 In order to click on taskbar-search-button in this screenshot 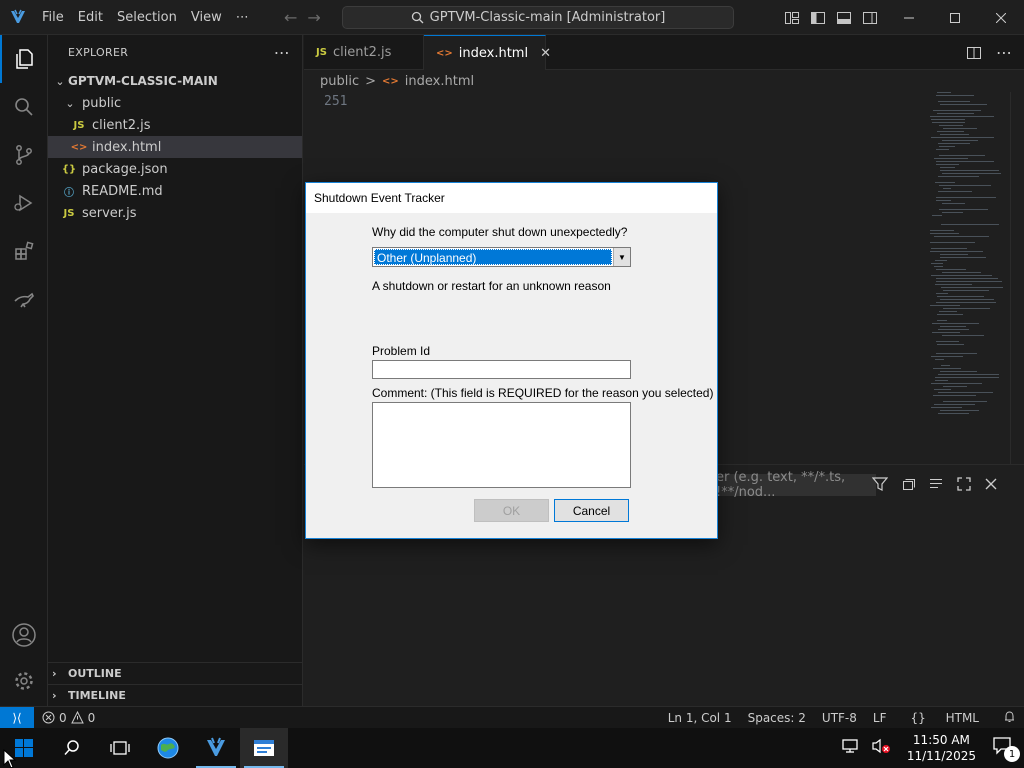, I will do `click(72, 748)`.